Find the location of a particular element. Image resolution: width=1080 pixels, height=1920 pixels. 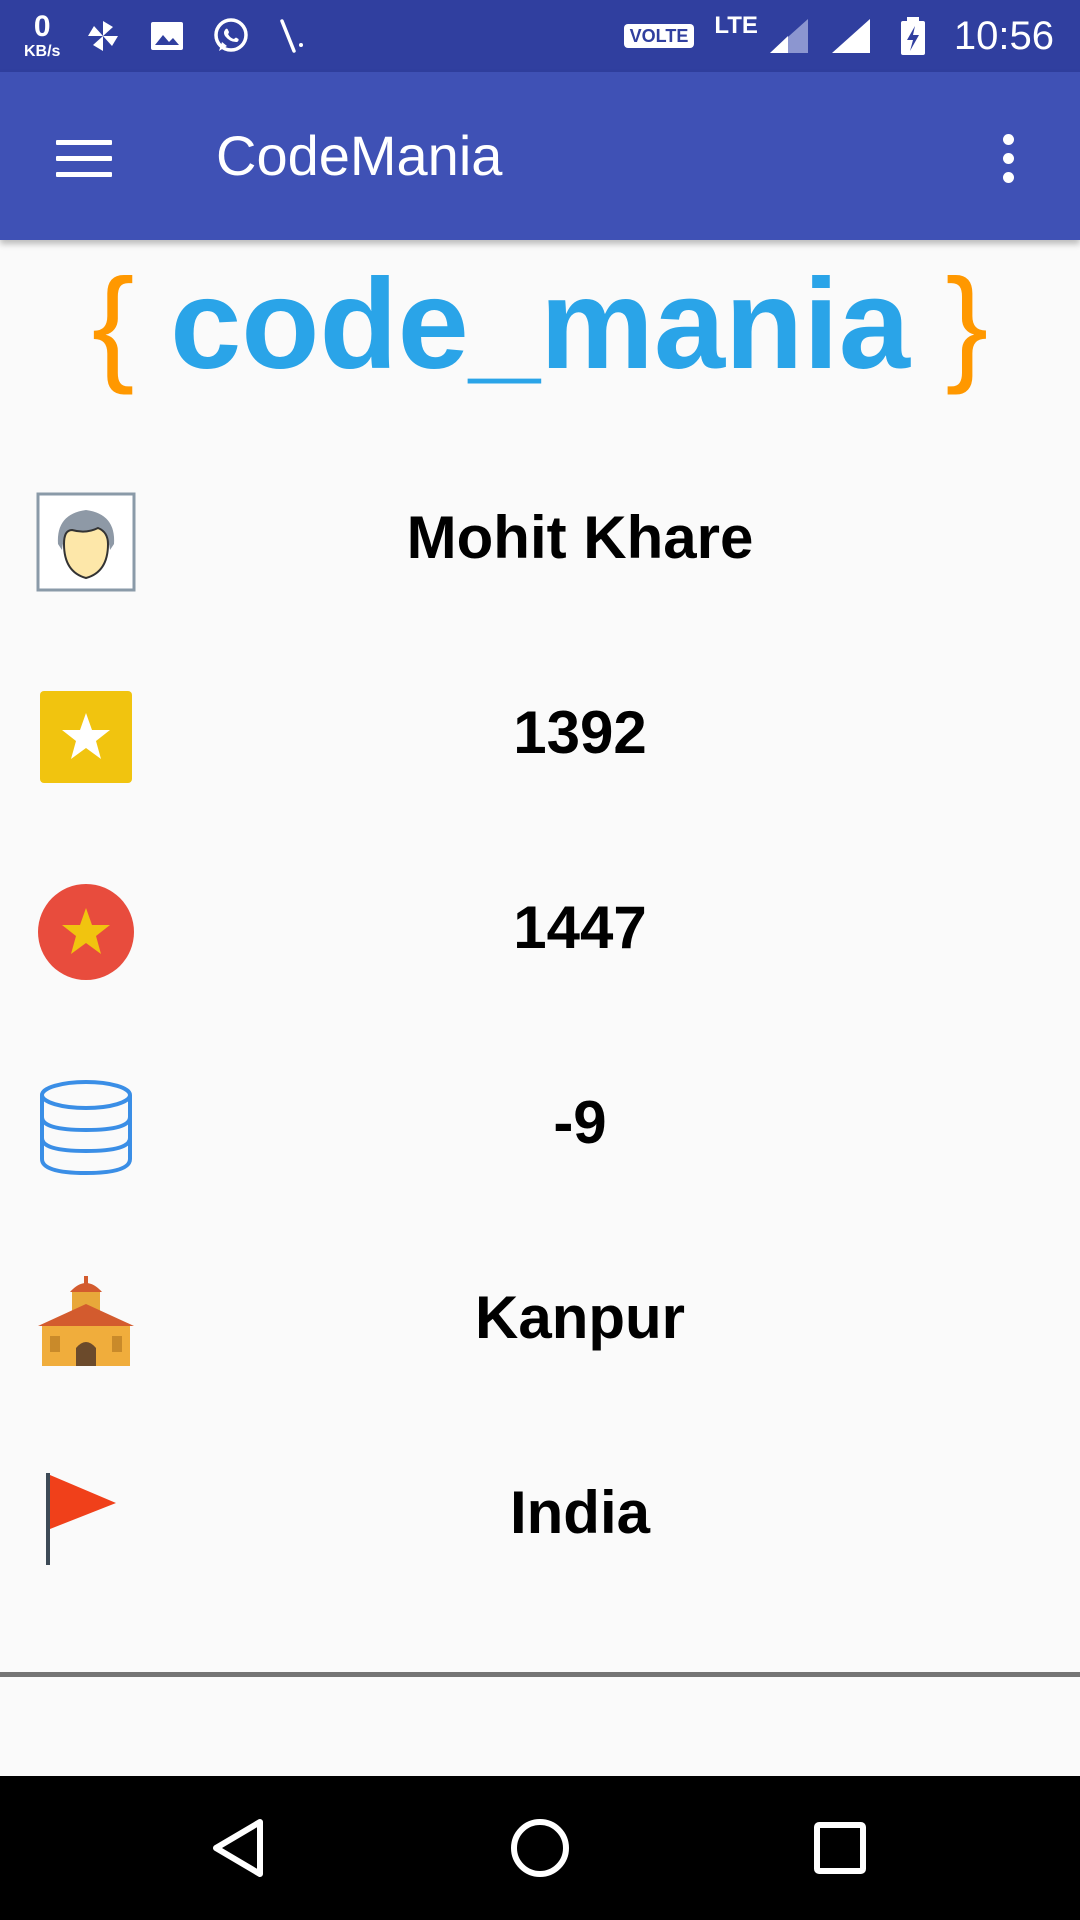

red-star-badge-icon is located at coordinates (86, 932).